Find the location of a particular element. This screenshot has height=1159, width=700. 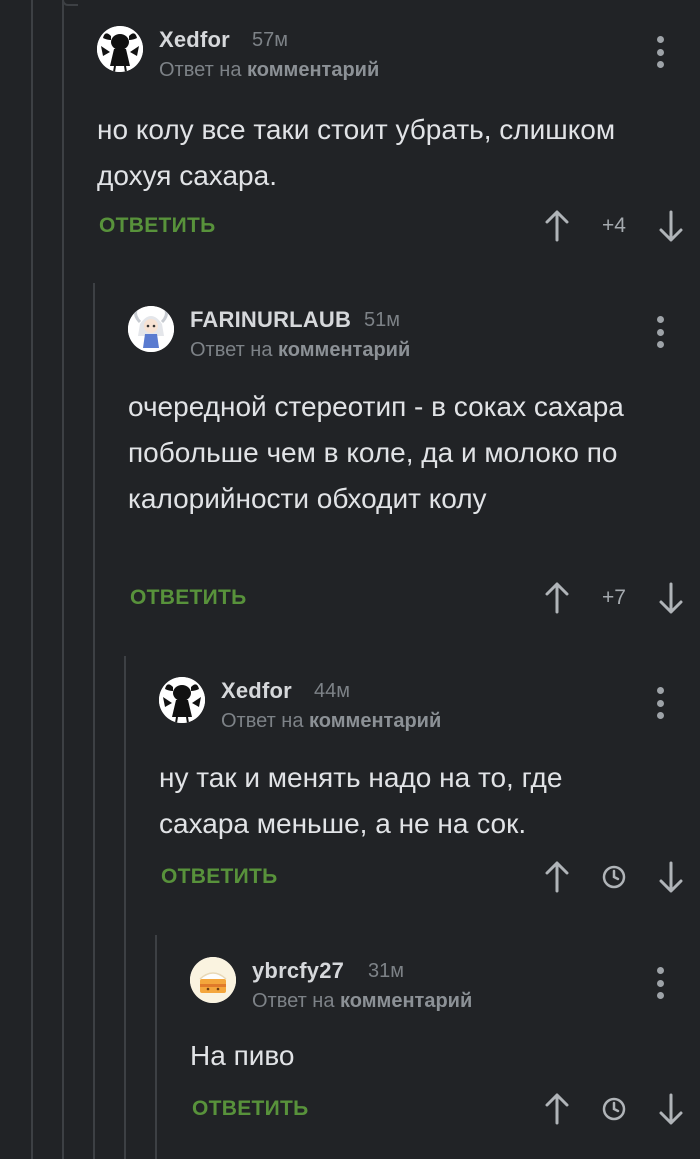

anime-girl-avatar is located at coordinates (151, 329).